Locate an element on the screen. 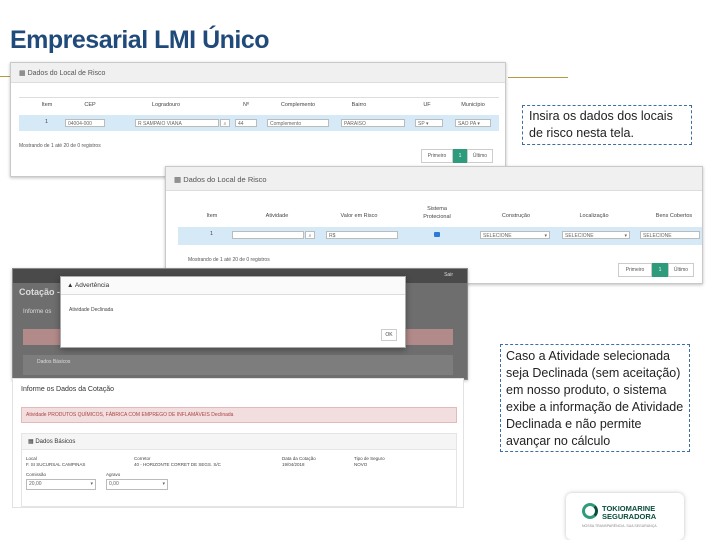 This screenshot has height=540, width=720. warning-dialog: ▲ Advertência Atividade Declinada OK is located at coordinates (233, 312).